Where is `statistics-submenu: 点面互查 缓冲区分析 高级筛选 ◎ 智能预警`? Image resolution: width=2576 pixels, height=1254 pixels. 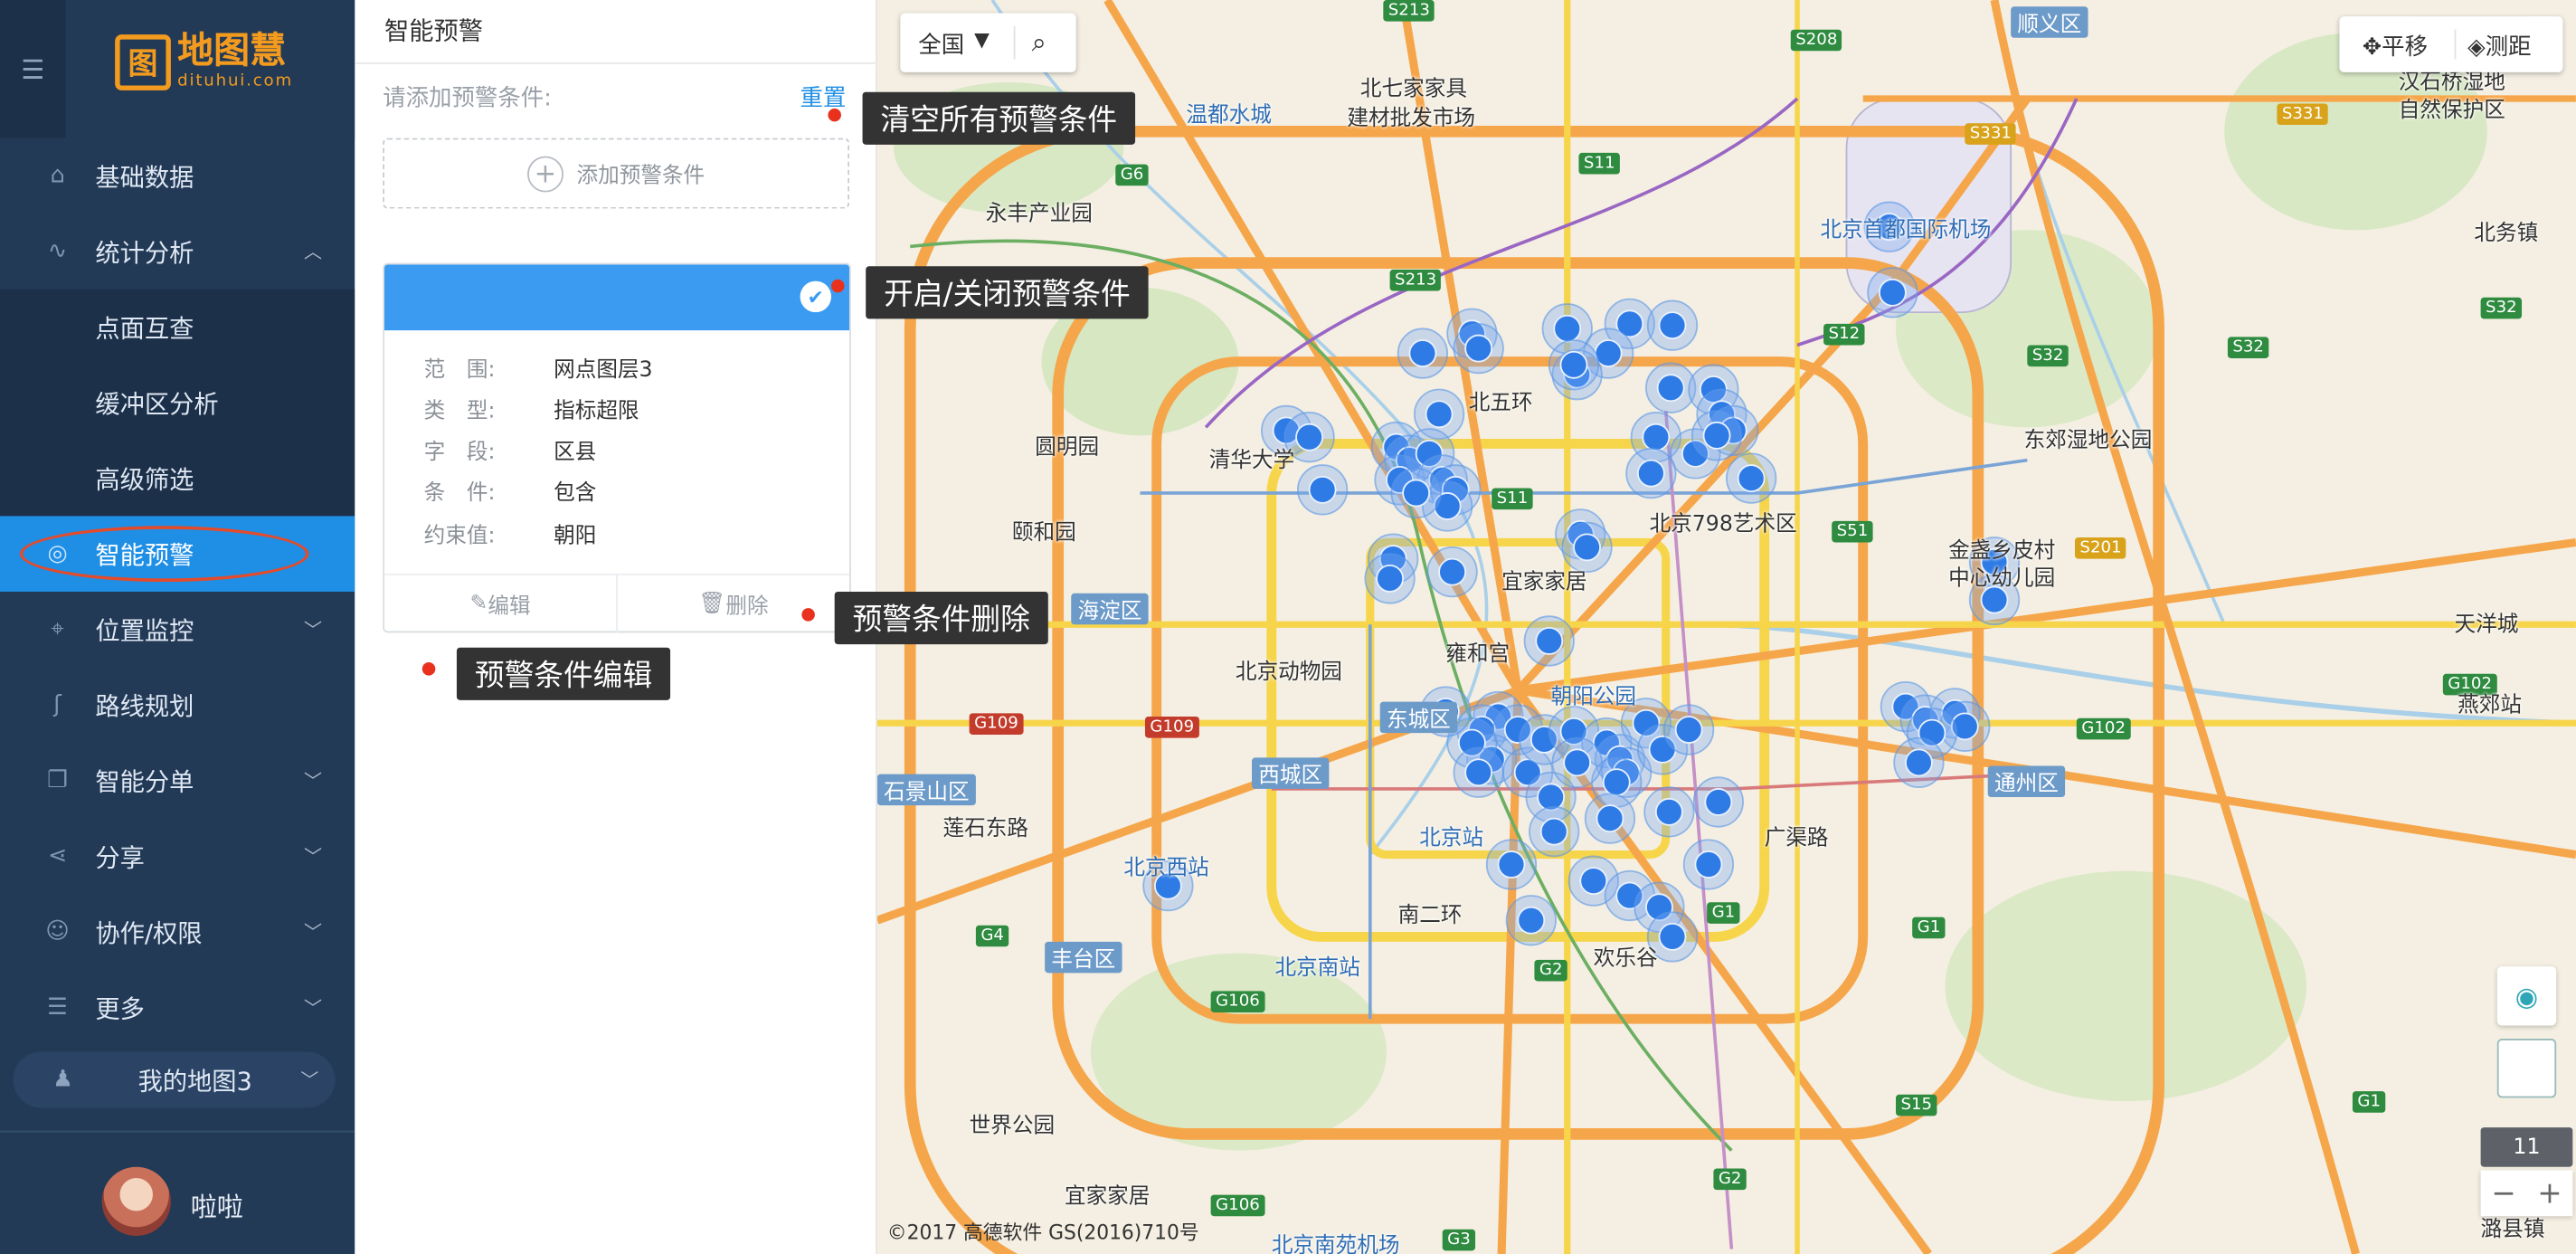 statistics-submenu: 点面互查 缓冲区分析 高级筛选 ◎ 智能预警 is located at coordinates (178, 441).